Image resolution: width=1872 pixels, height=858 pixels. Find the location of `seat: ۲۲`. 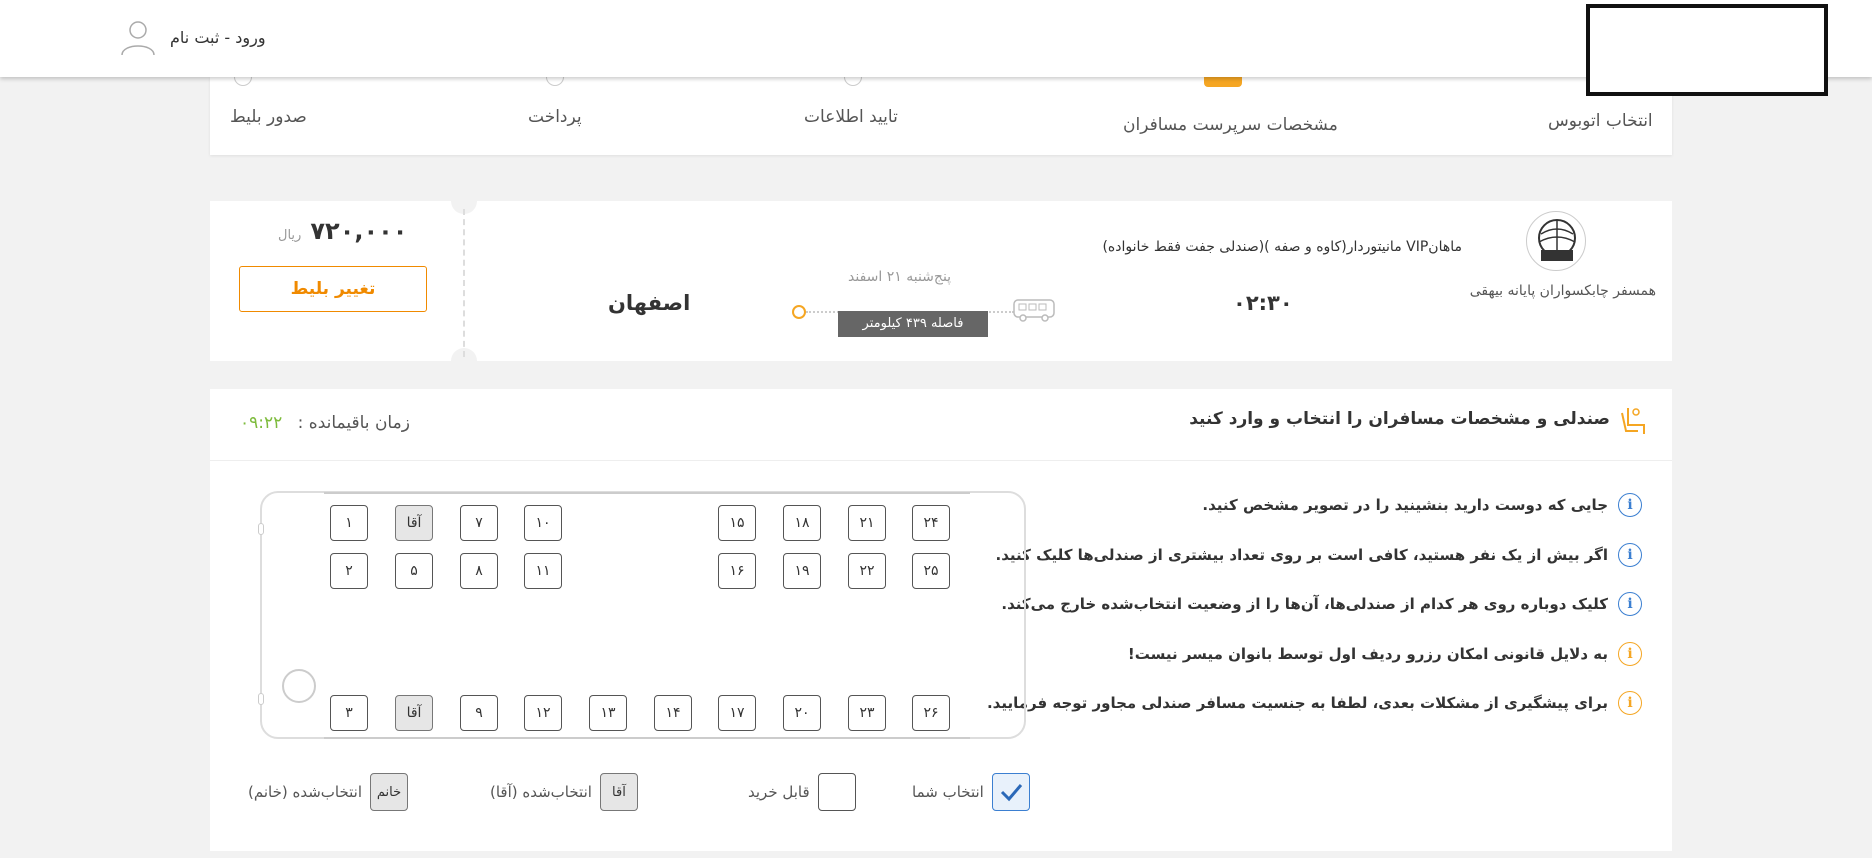

seat: ۲۲ is located at coordinates (867, 571).